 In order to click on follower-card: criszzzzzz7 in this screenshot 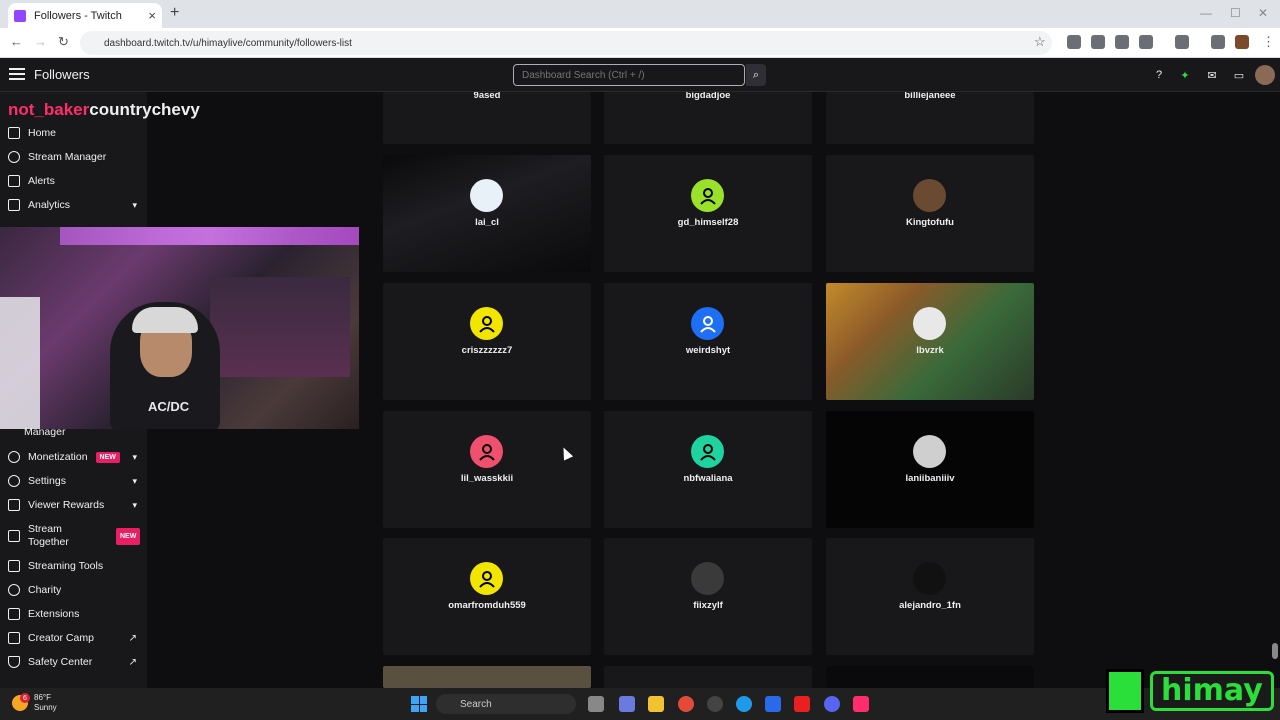, I will do `click(487, 341)`.